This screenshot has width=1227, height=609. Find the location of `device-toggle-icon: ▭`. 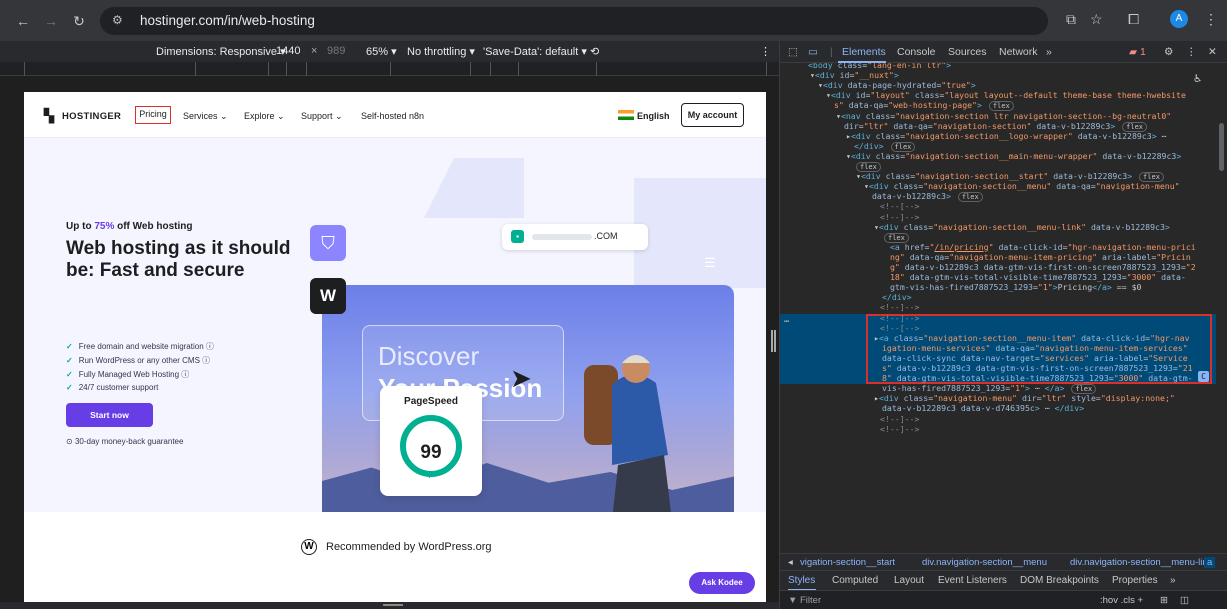

device-toggle-icon: ▭ is located at coordinates (813, 52).